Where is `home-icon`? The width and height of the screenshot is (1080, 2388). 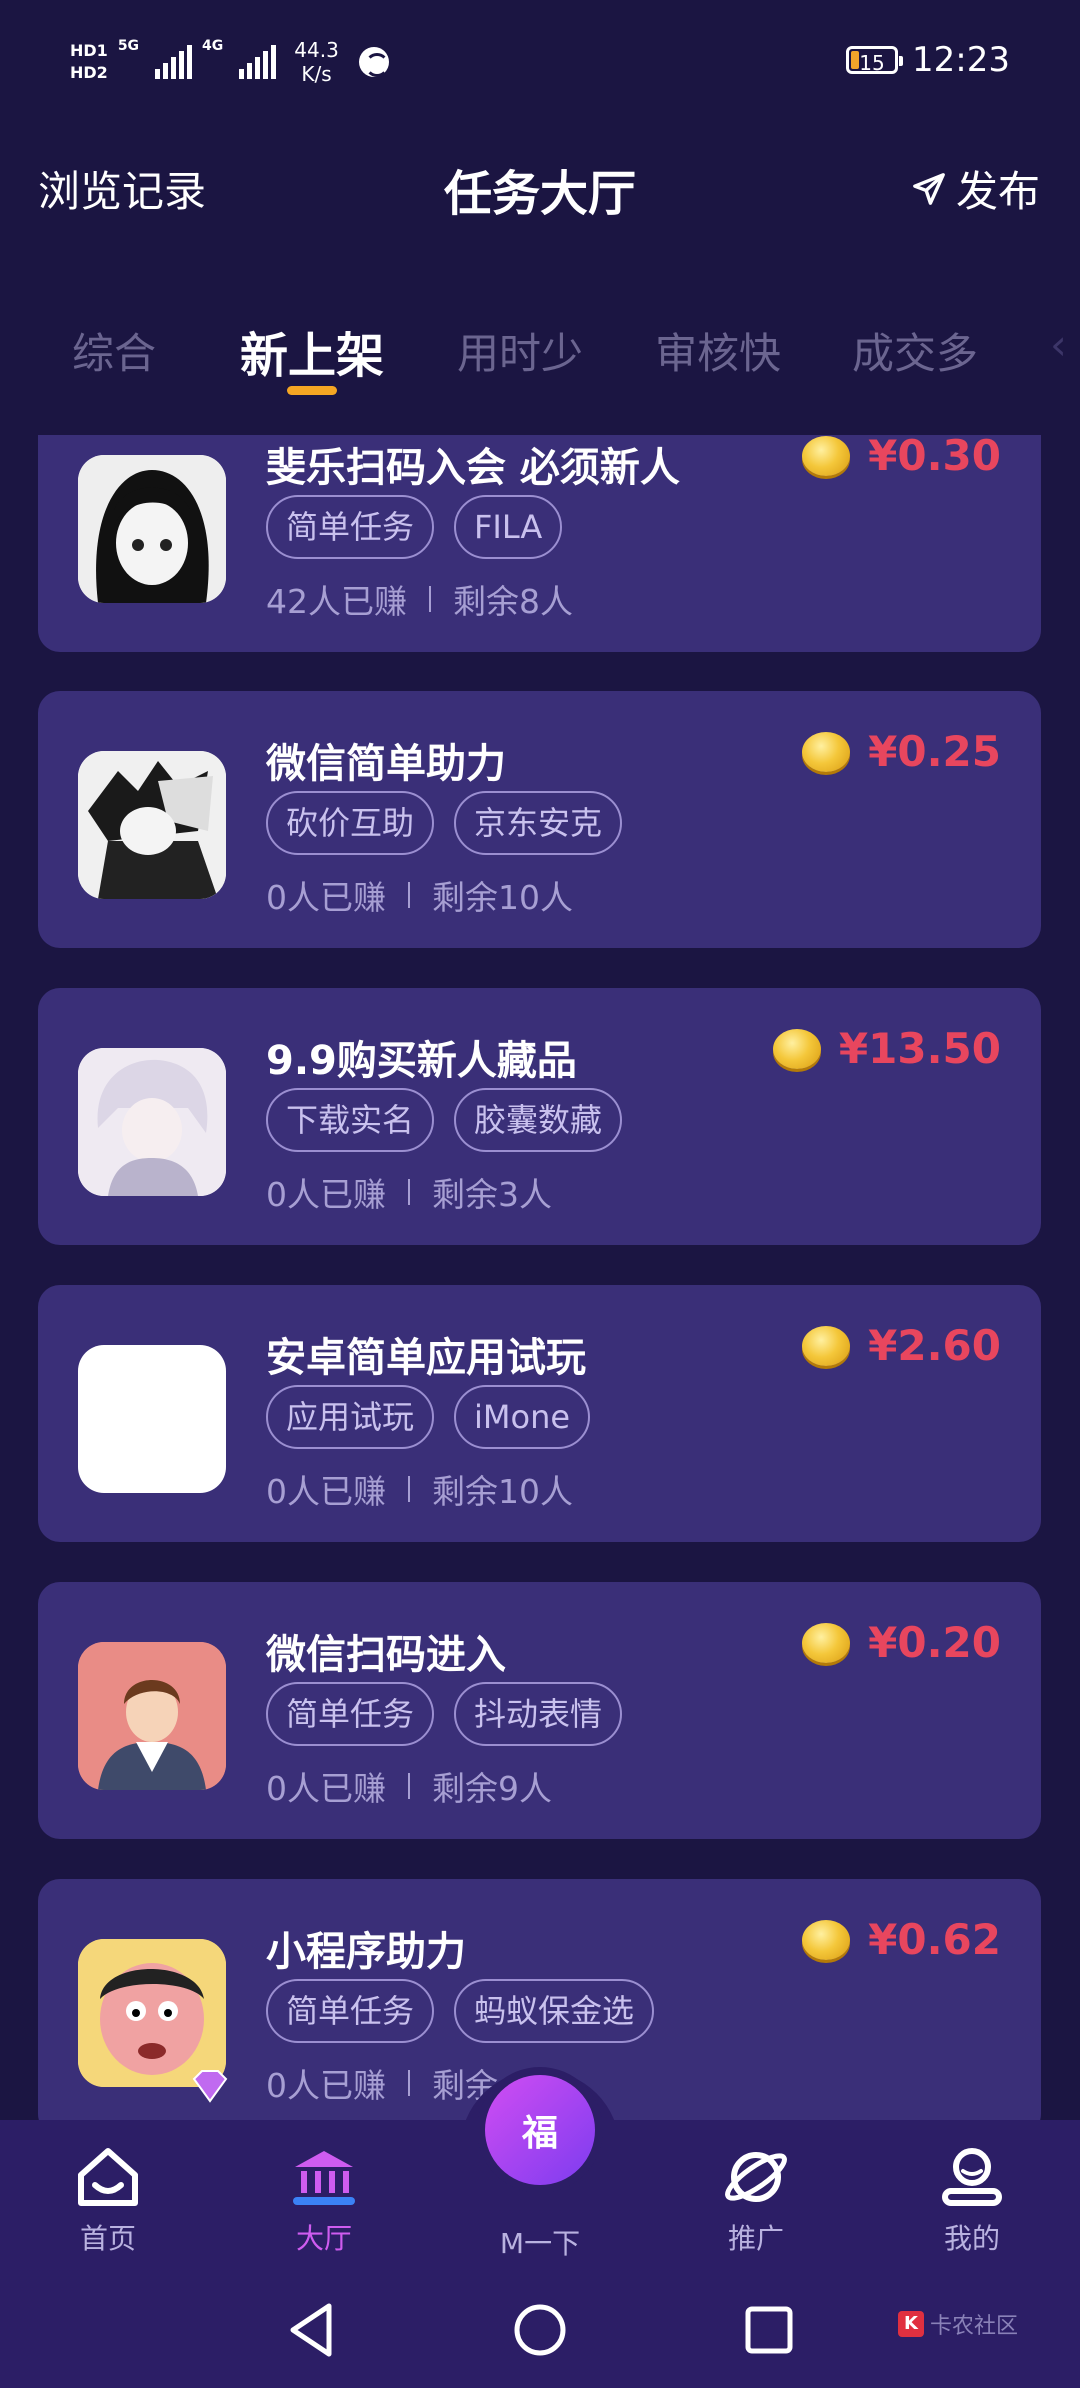
home-icon is located at coordinates (108, 2177).